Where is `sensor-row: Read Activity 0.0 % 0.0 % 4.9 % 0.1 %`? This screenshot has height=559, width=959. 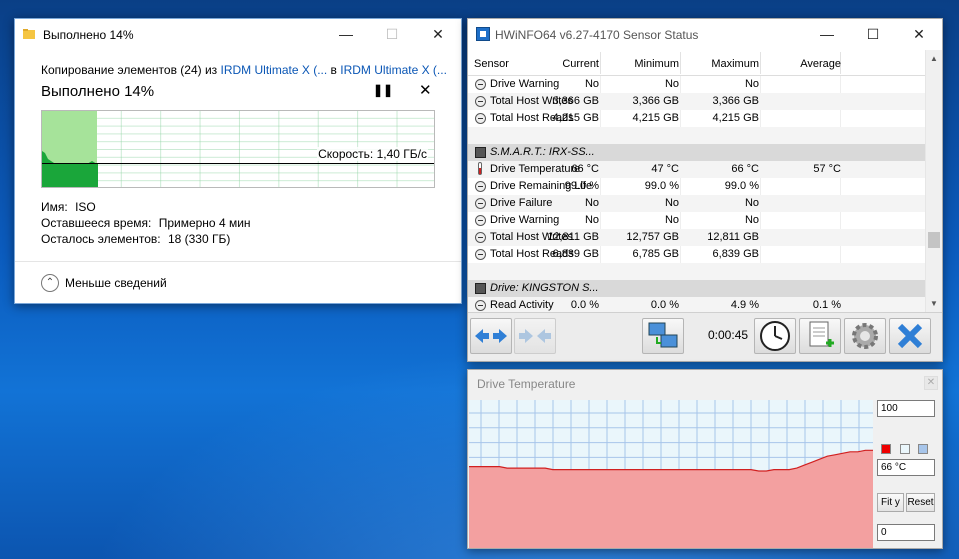 sensor-row: Read Activity 0.0 % 0.0 % 4.9 % 0.1 % is located at coordinates (696, 304).